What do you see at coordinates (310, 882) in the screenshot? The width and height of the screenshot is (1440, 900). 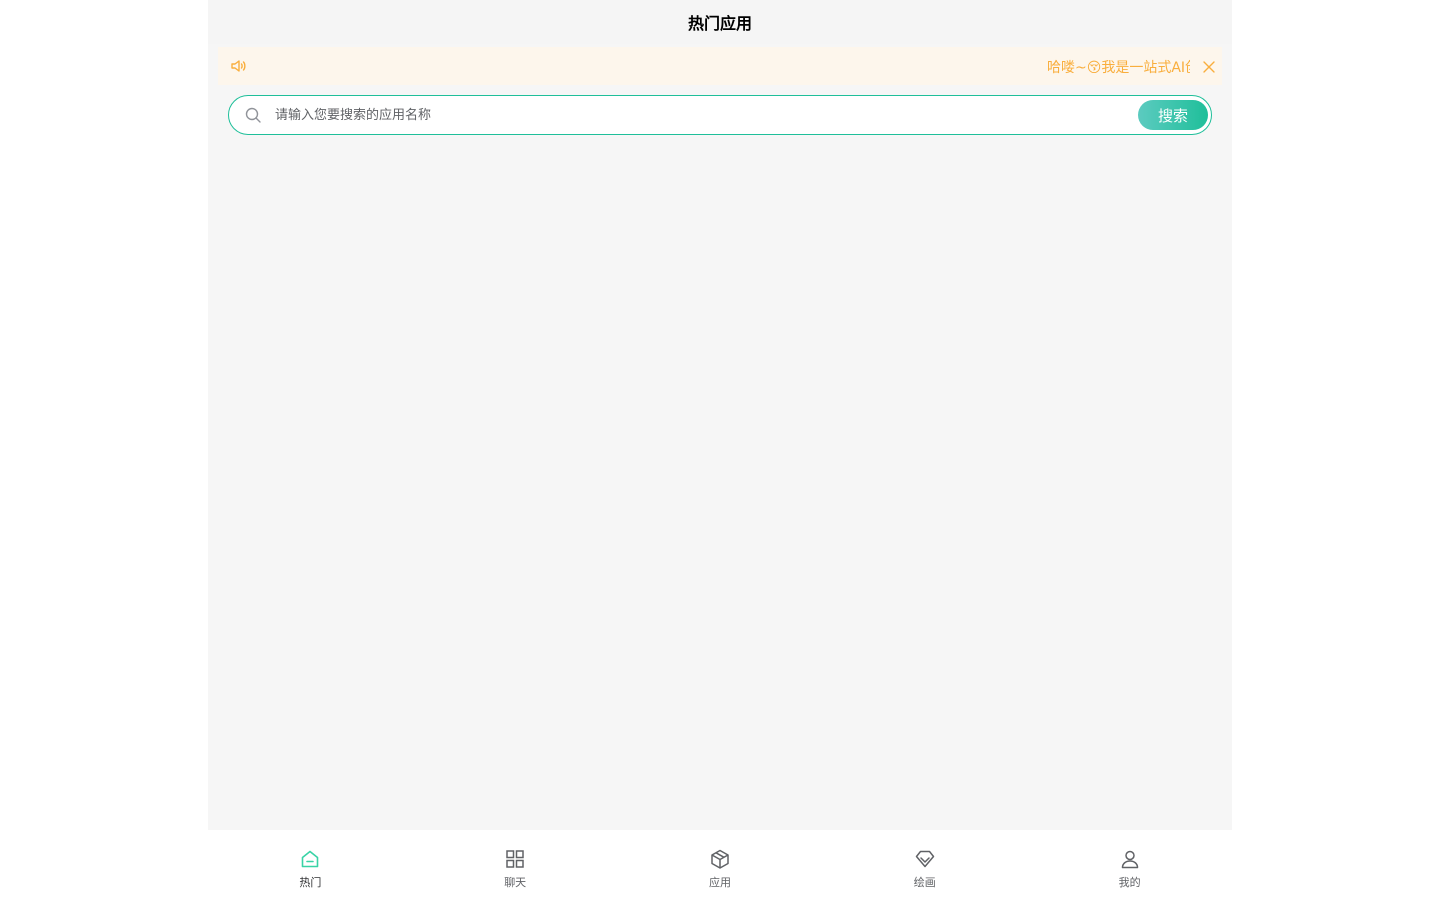 I see `tab-label: 热门` at bounding box center [310, 882].